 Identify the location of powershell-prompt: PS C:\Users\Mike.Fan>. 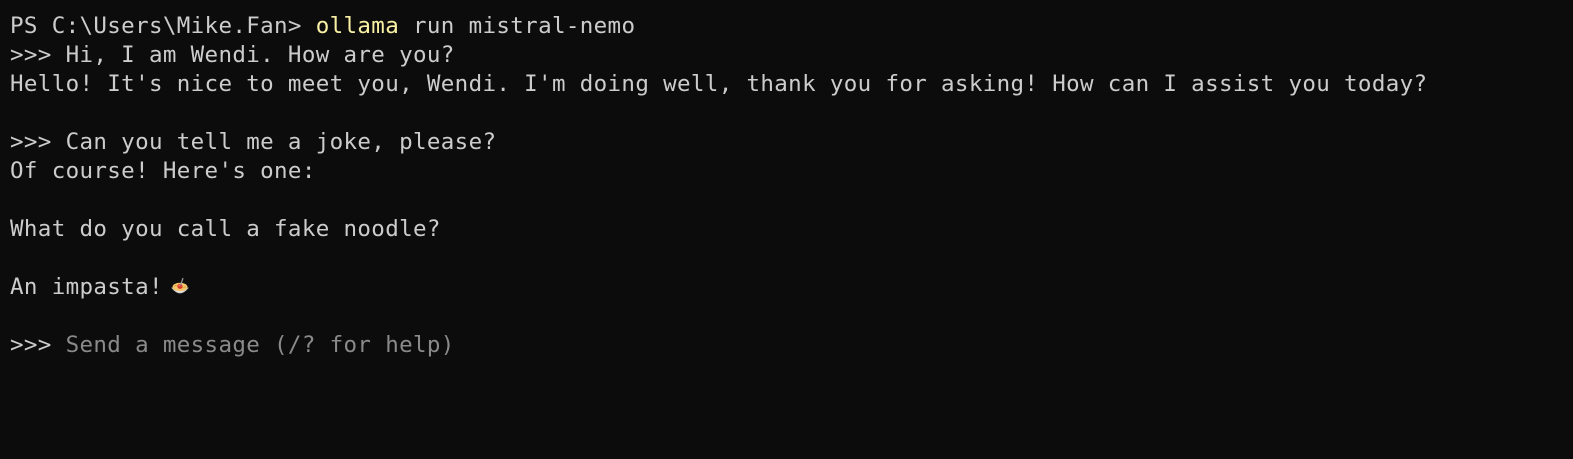
(163, 26).